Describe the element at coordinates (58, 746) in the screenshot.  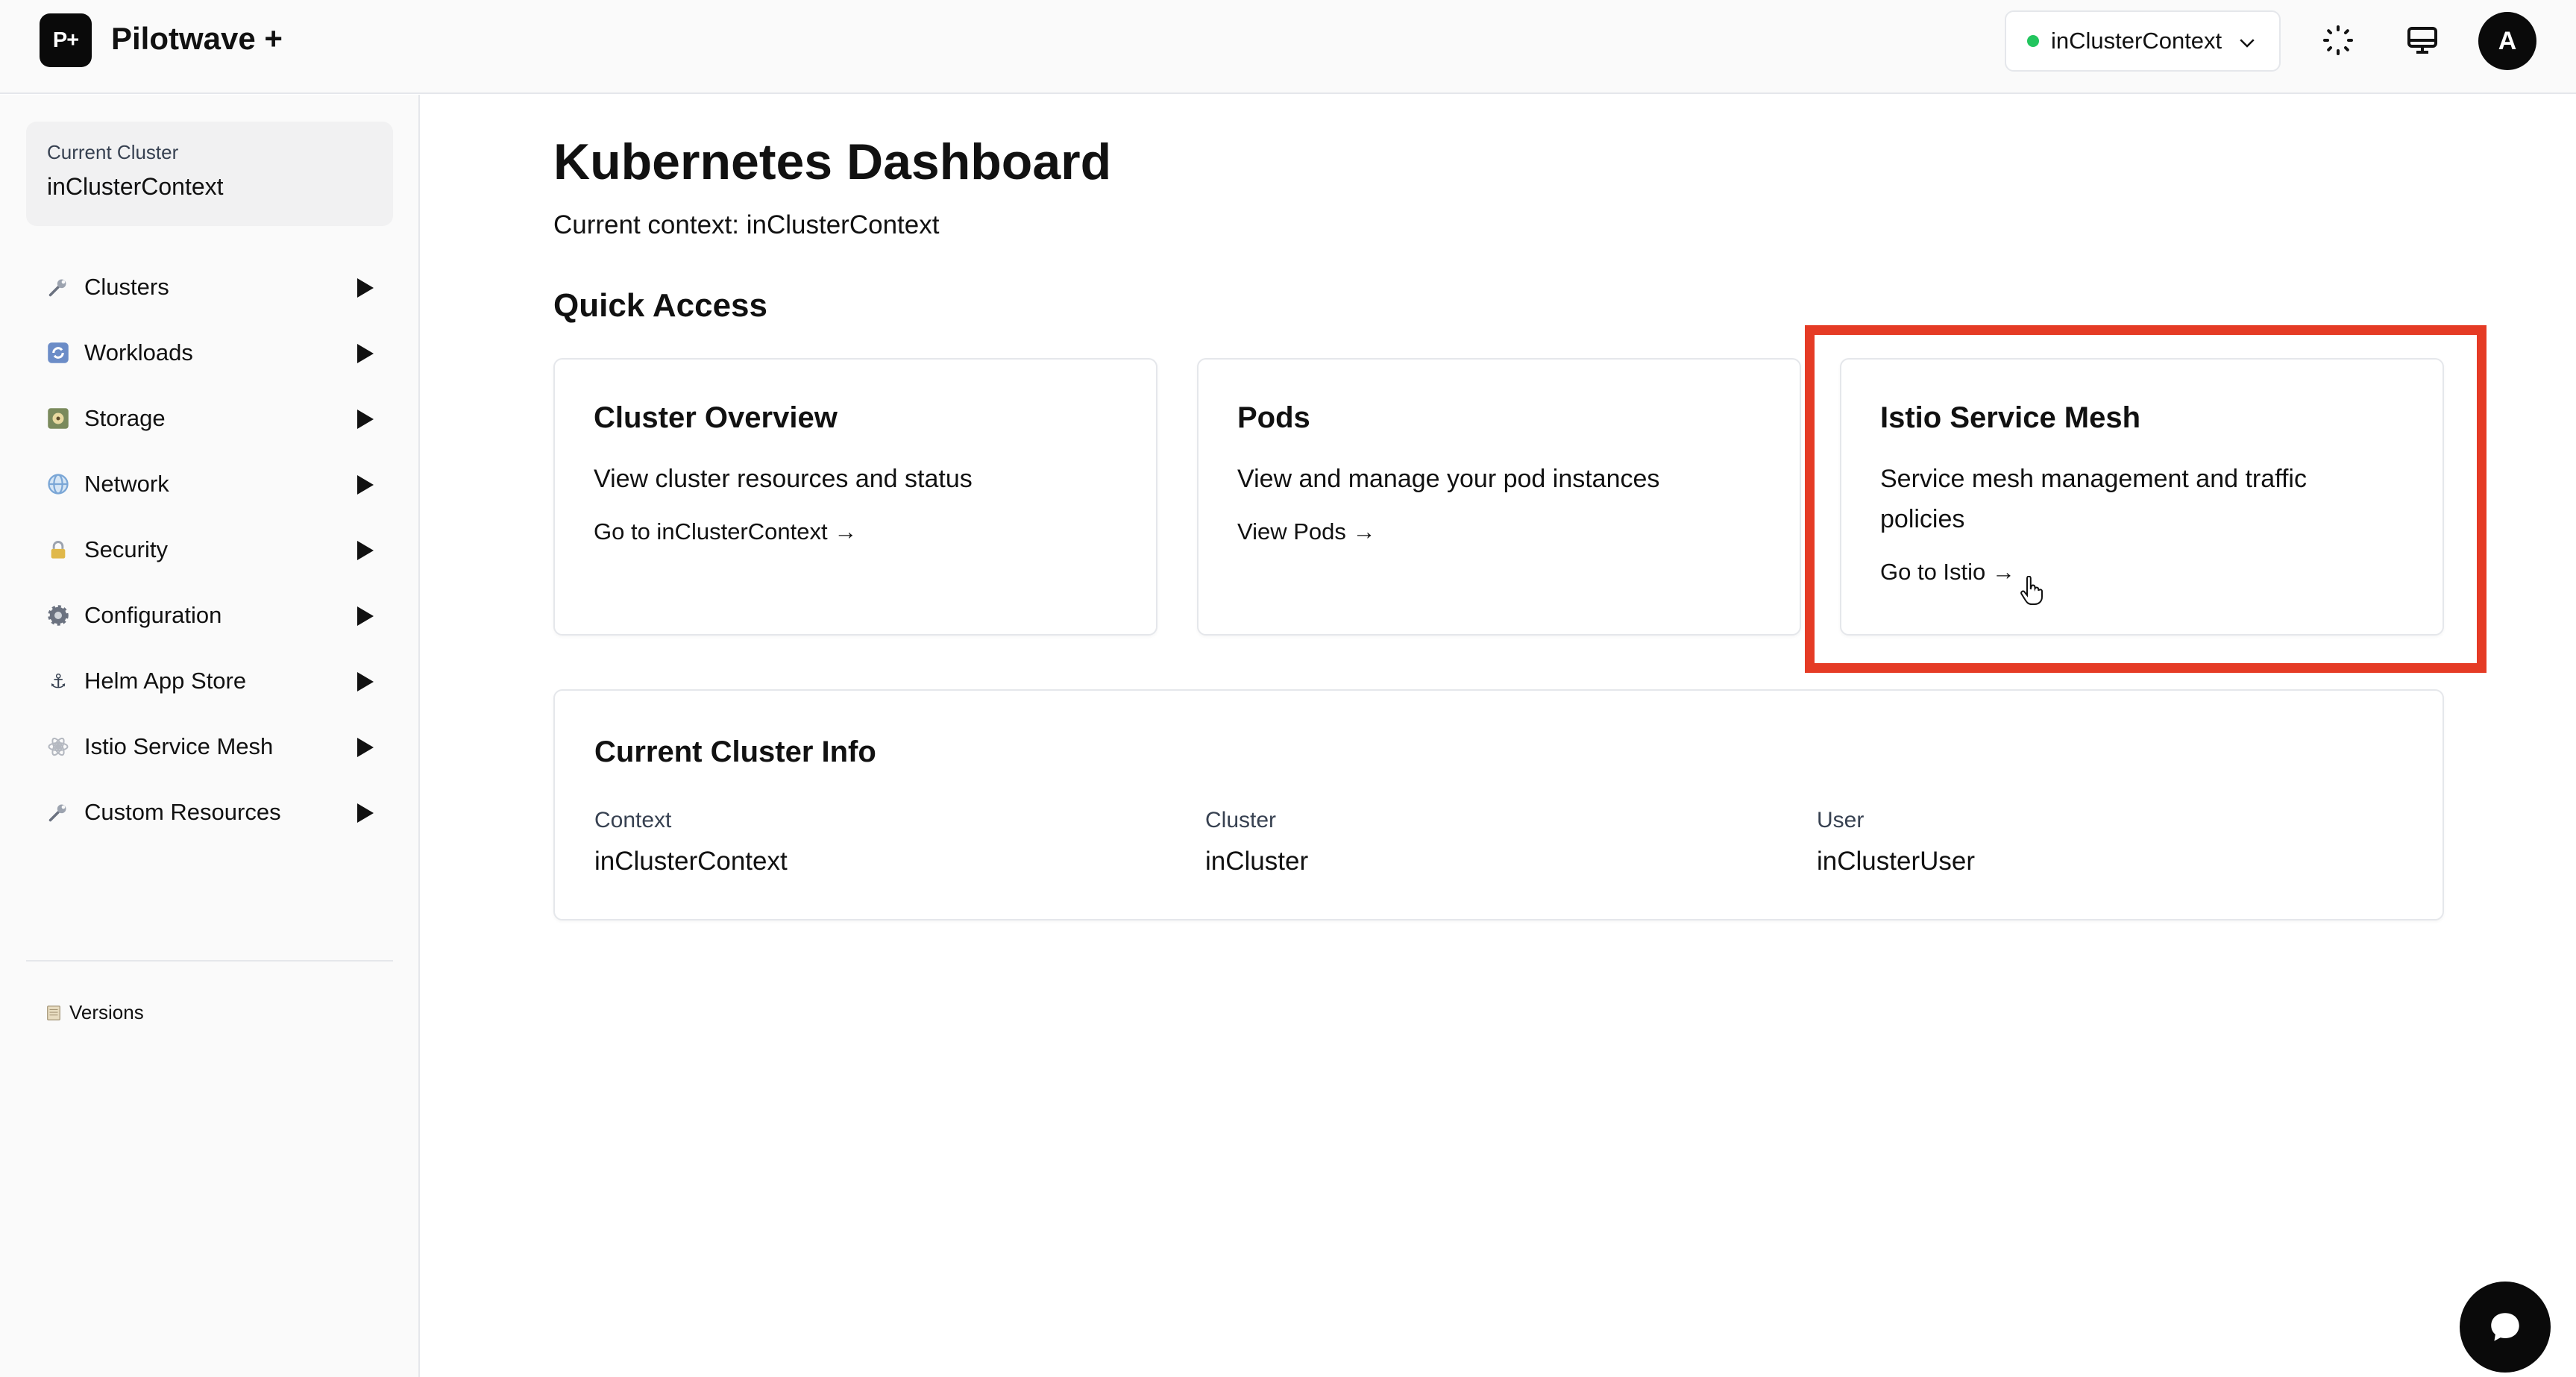
I see `mesh-icon` at that location.